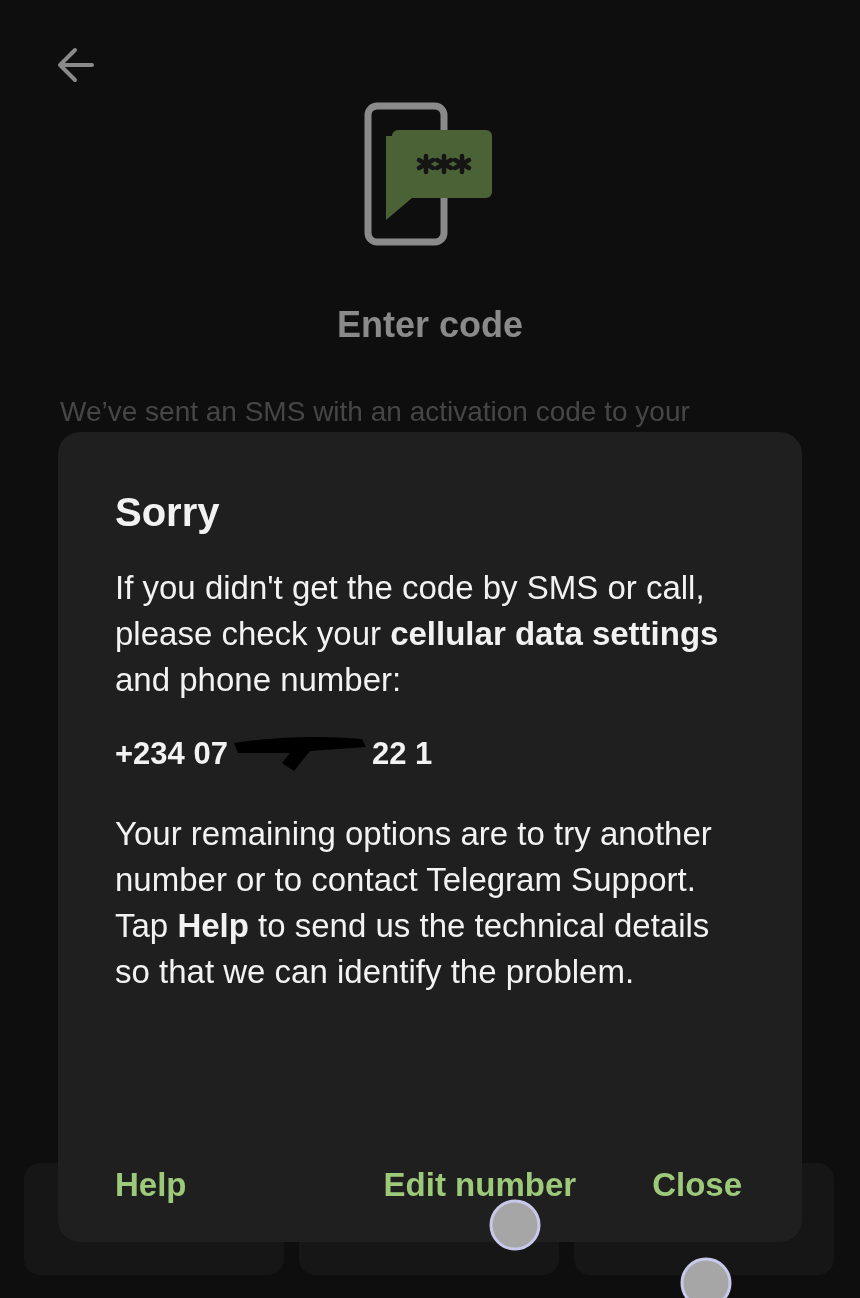 The width and height of the screenshot is (860, 1298). Describe the element at coordinates (375, 412) in the screenshot. I see `instruction-text: We’ve sent an SMS with an activation code to your` at that location.